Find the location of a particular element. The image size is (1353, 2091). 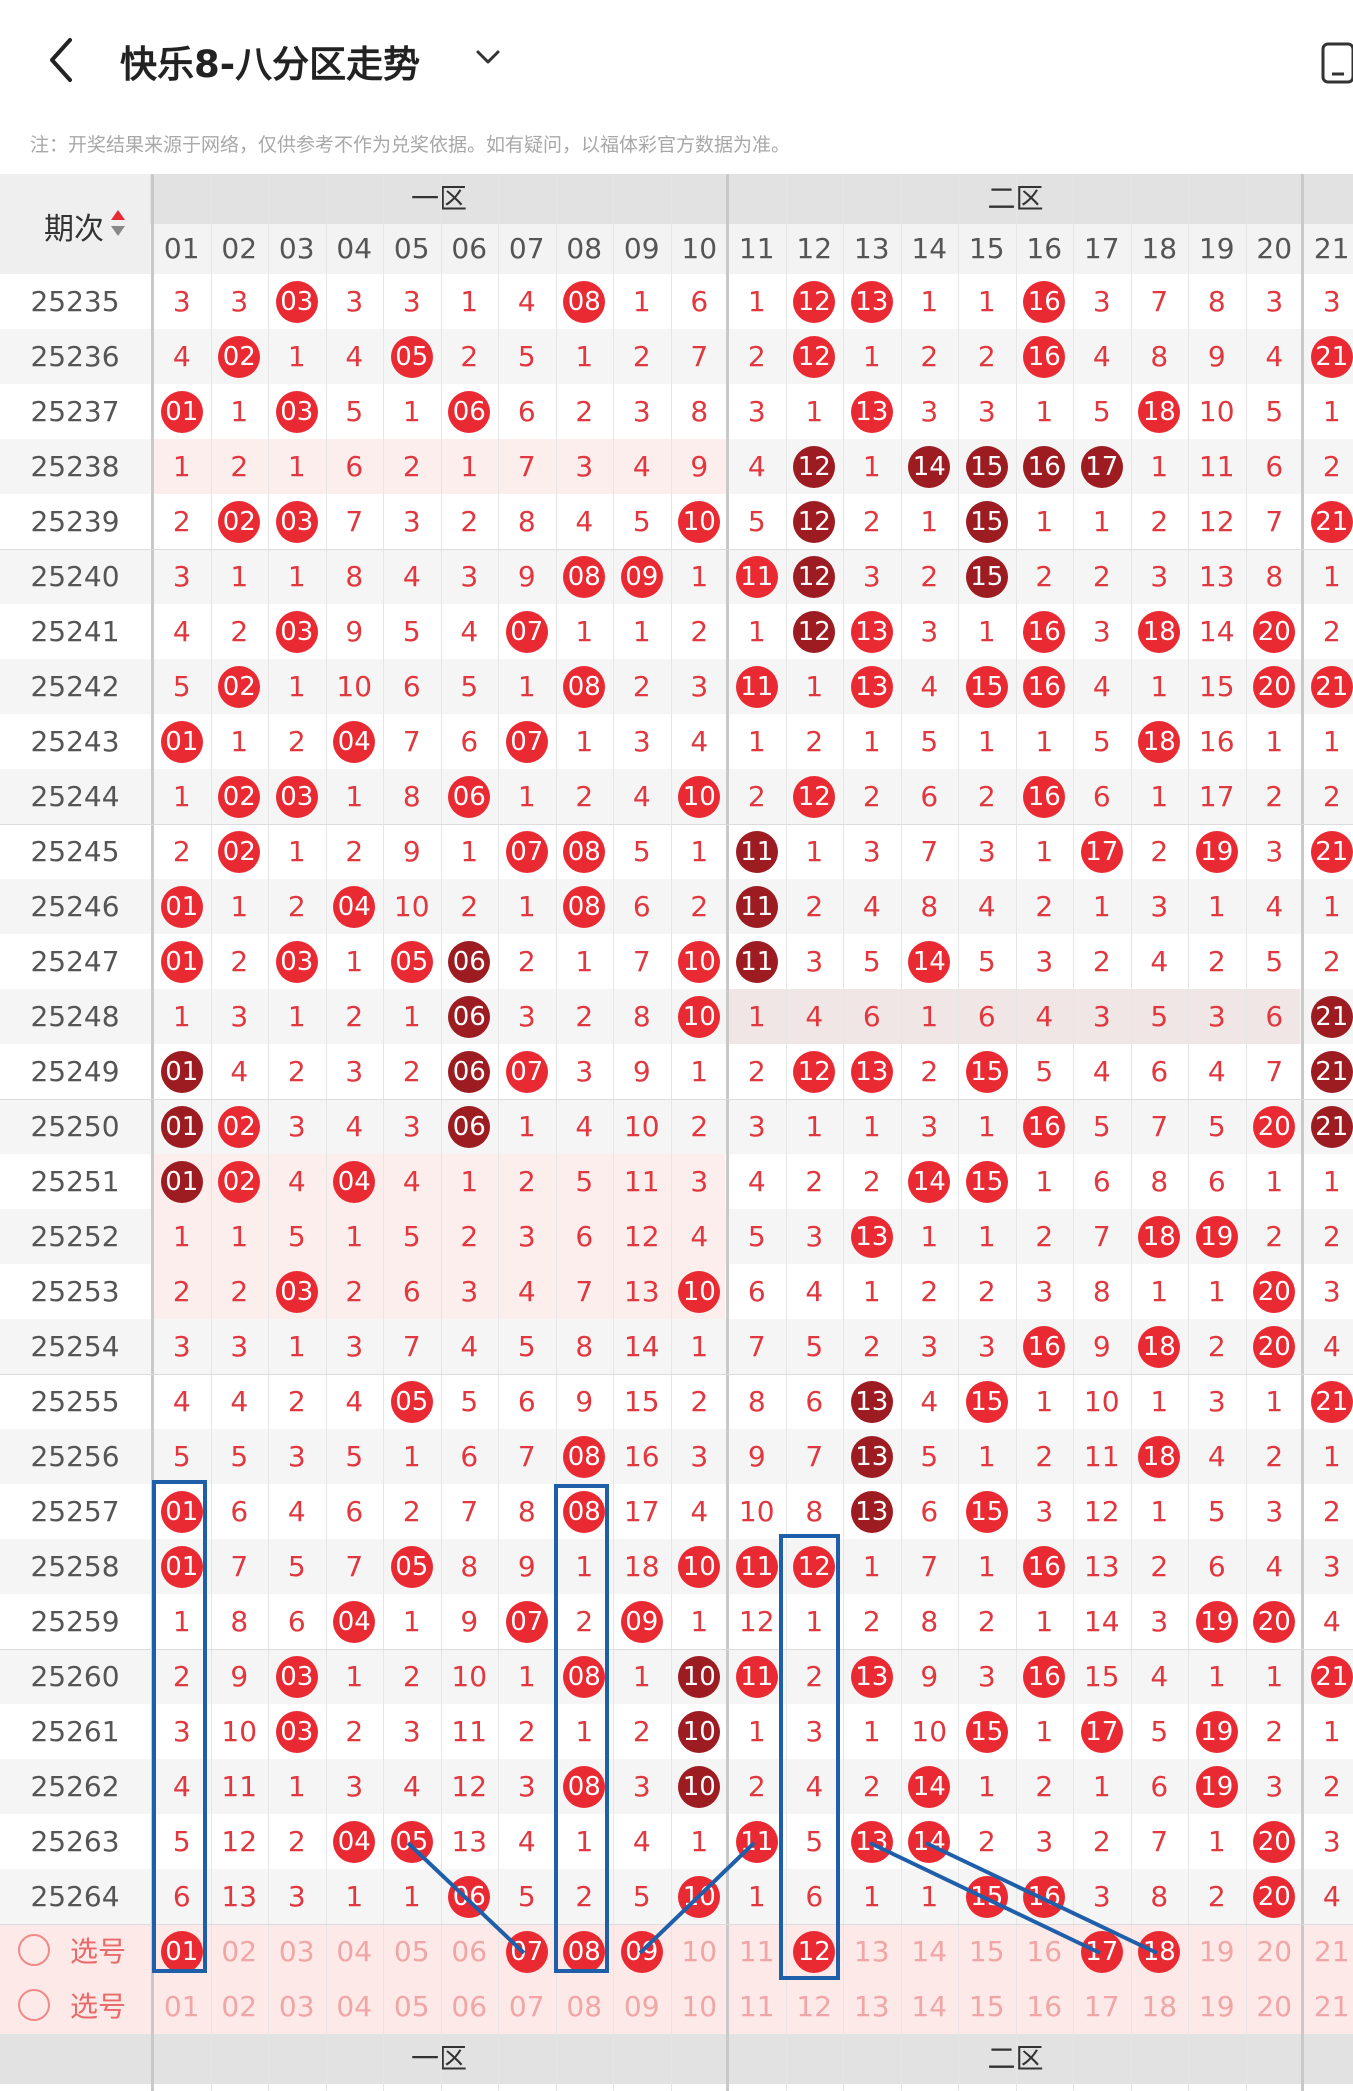

period-header: 期次 is located at coordinates (75, 224).